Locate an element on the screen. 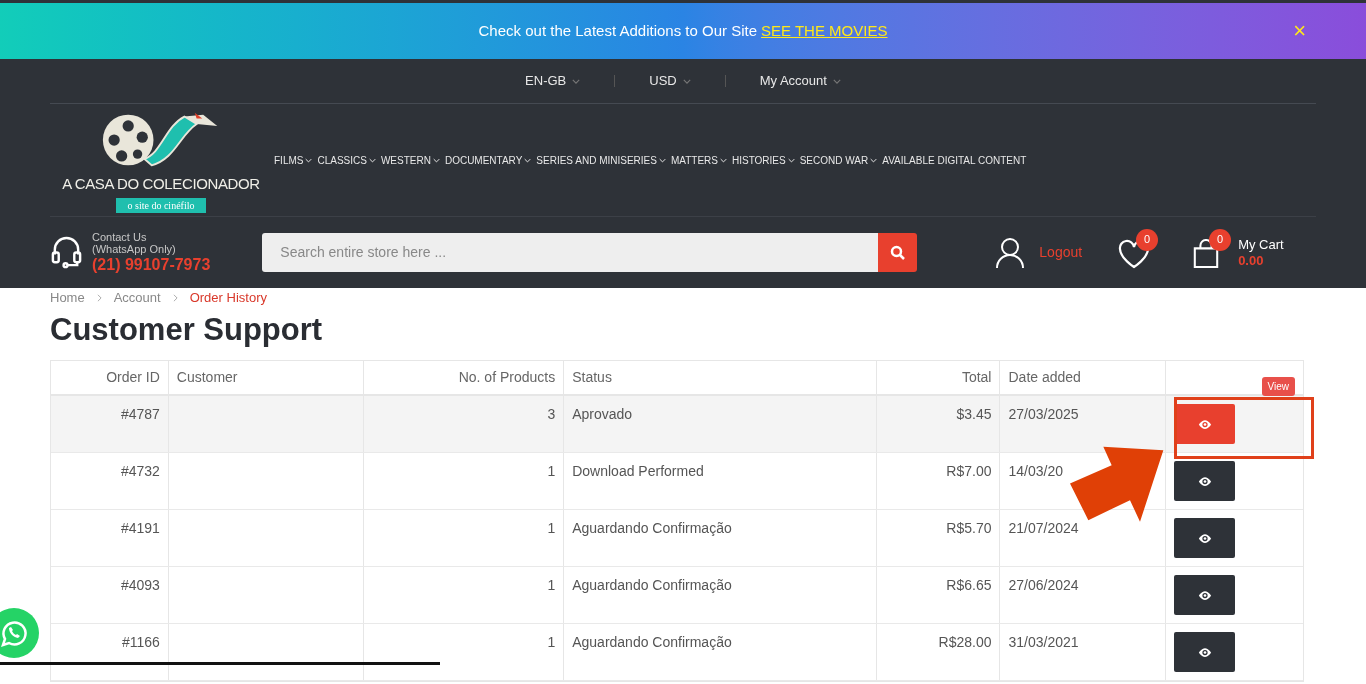 The width and height of the screenshot is (1366, 684). nav-menu-item: MATTERS is located at coordinates (698, 160).